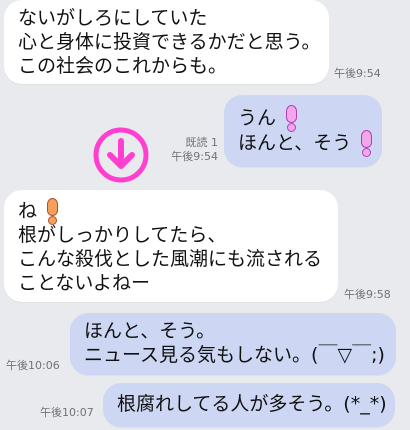 Image resolution: width=410 pixels, height=430 pixels. I want to click on message-line: 根腐れしてる人が多そう。(*_*), so click(252, 404).